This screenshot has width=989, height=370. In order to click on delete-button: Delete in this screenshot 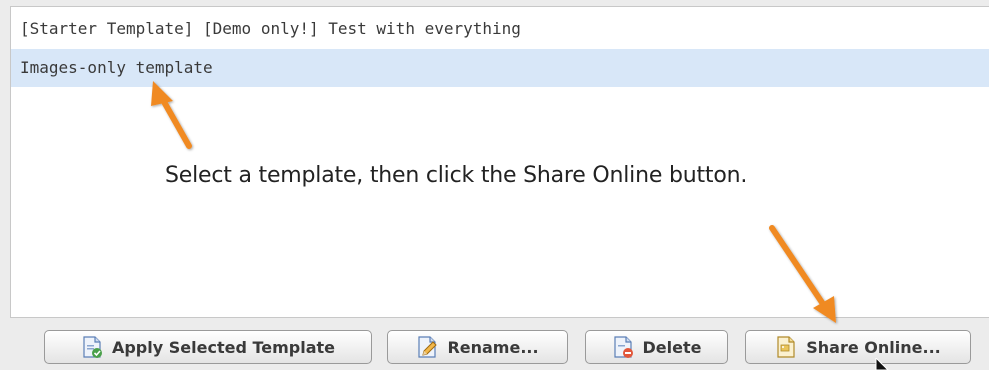, I will do `click(656, 347)`.